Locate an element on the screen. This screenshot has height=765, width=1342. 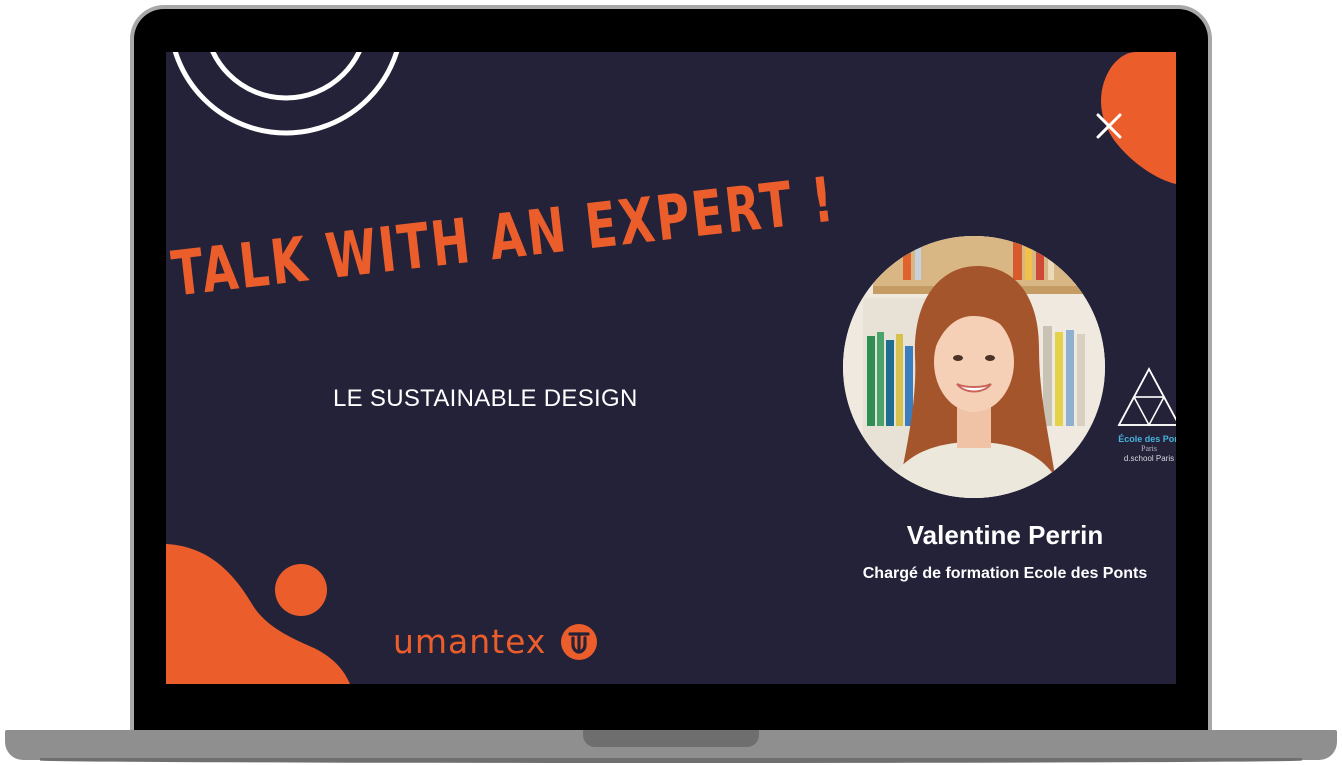
school-logo: École des Pon Paris d.school Paris is located at coordinates (1145, 415).